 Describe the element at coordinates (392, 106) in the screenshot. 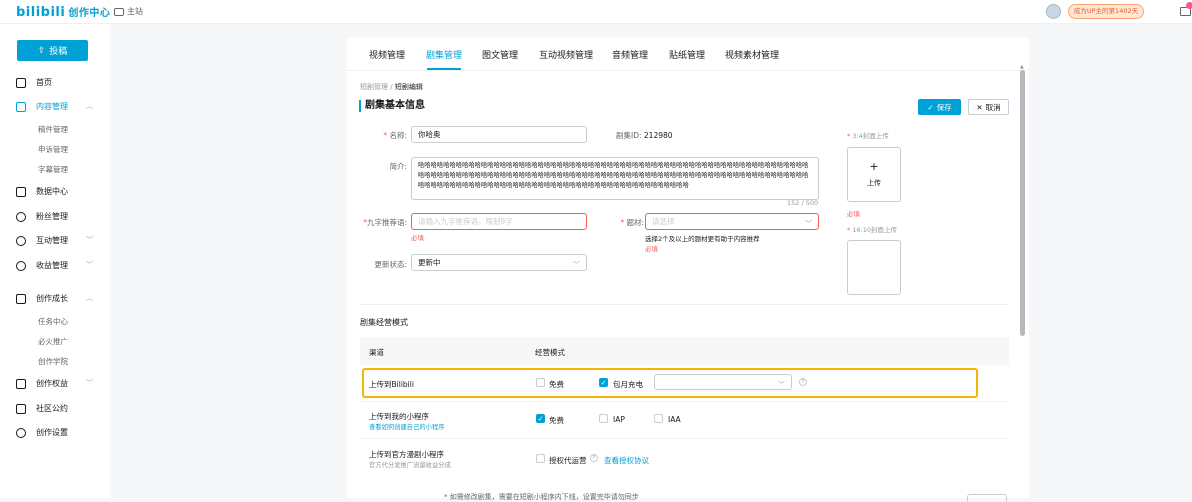

I see `page-title: 剧集基本信息` at that location.